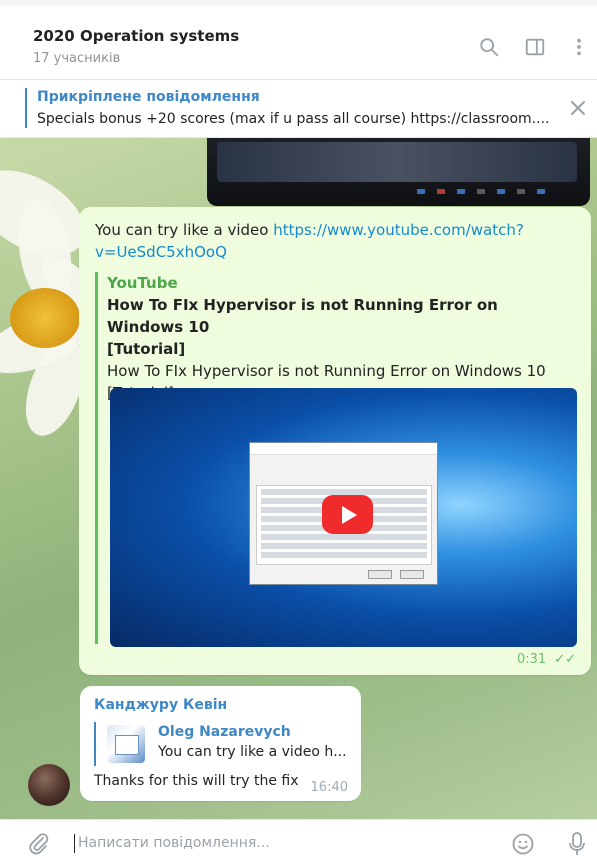  I want to click on pinned-accent-bar, so click(26, 108).